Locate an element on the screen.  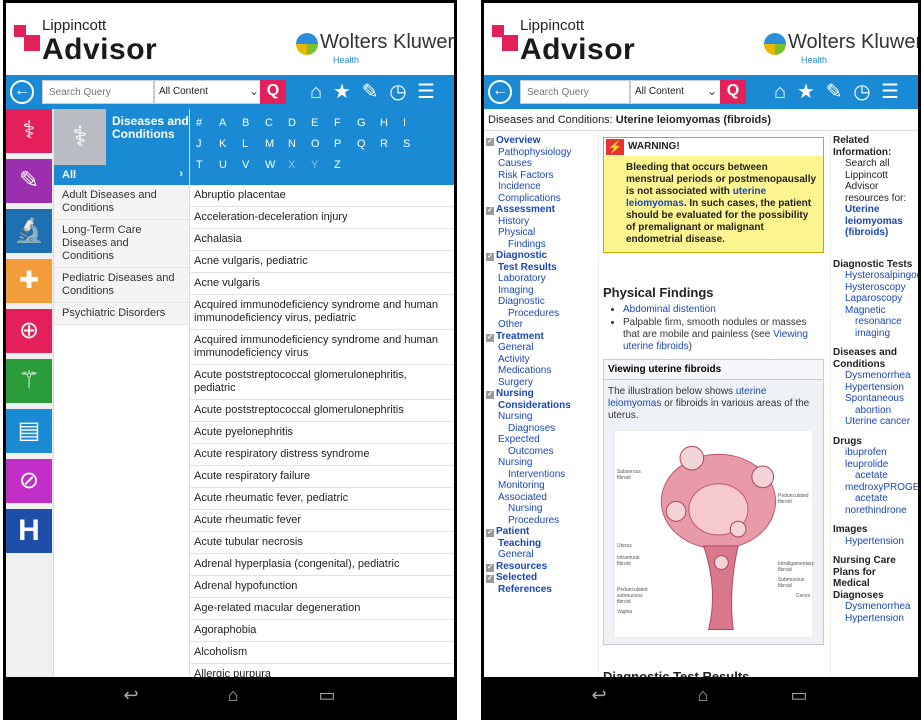
hospital-icon: H is located at coordinates (29, 531).